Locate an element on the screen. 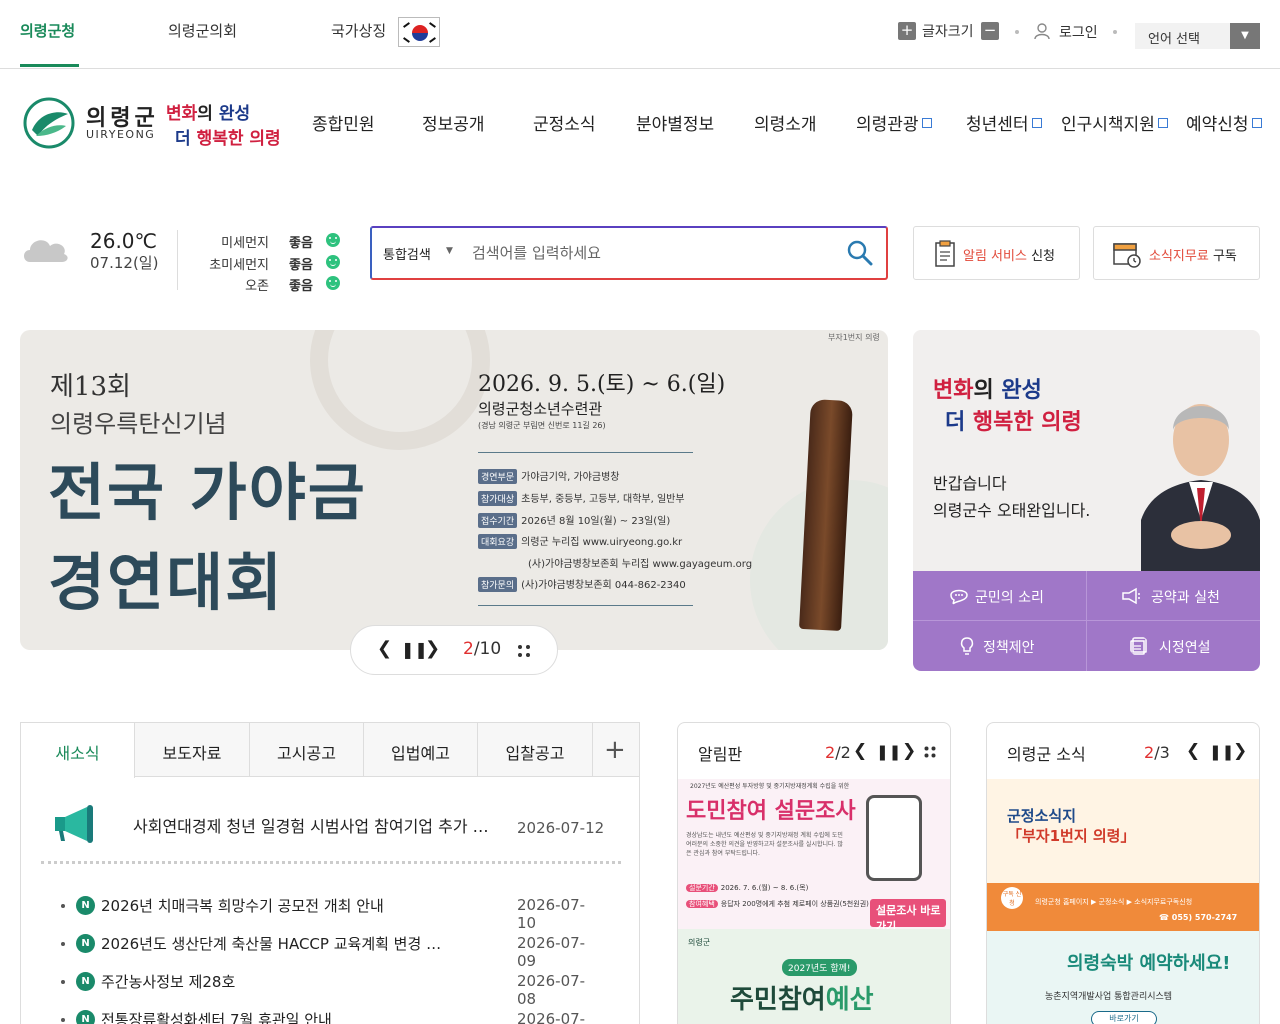  list-item: N 주간농사정보 제28호 2026-07-08 is located at coordinates (331, 989).